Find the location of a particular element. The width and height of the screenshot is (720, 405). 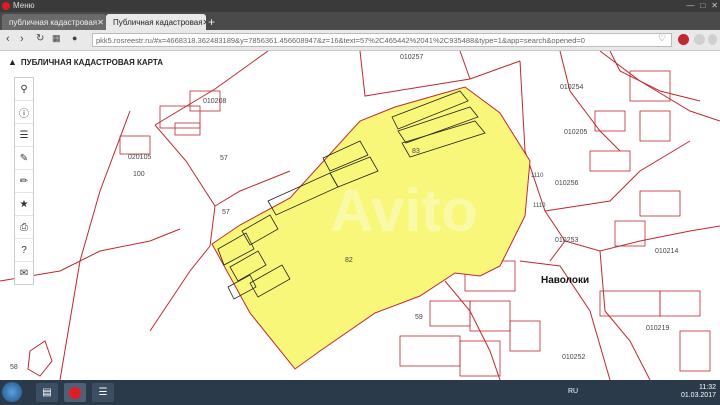

parcel-label: 010253 is located at coordinates (567, 240).